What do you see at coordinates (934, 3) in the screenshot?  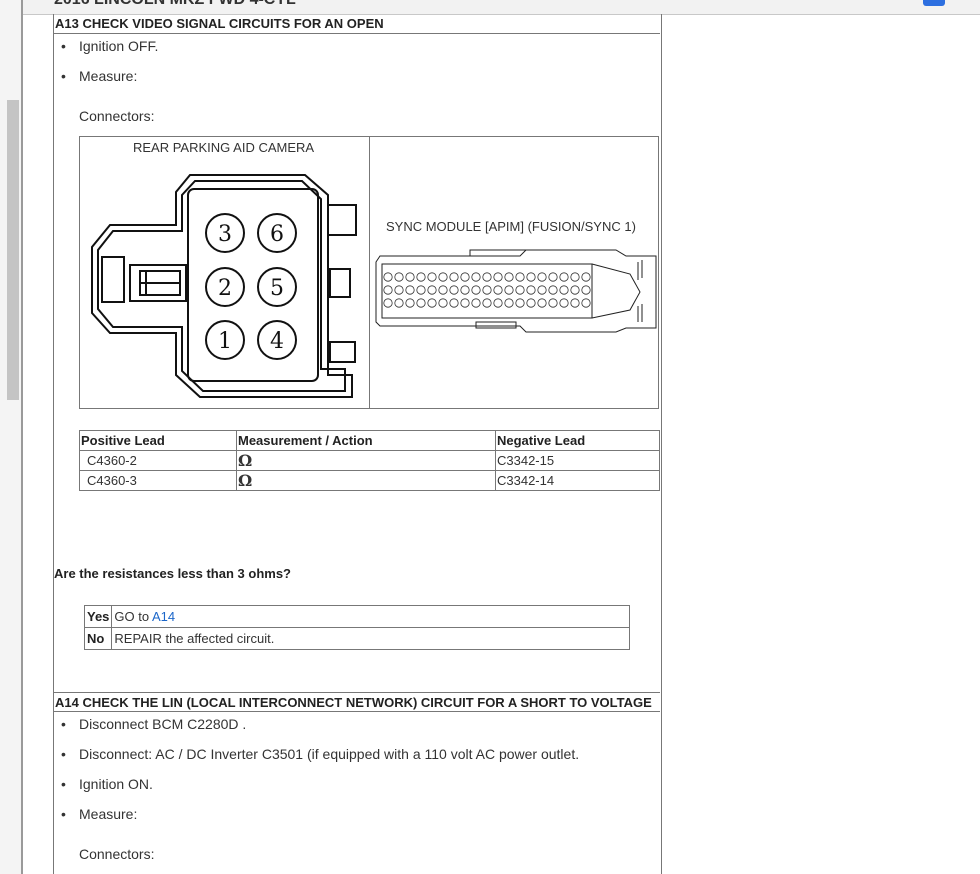 I see `header-action-button` at bounding box center [934, 3].